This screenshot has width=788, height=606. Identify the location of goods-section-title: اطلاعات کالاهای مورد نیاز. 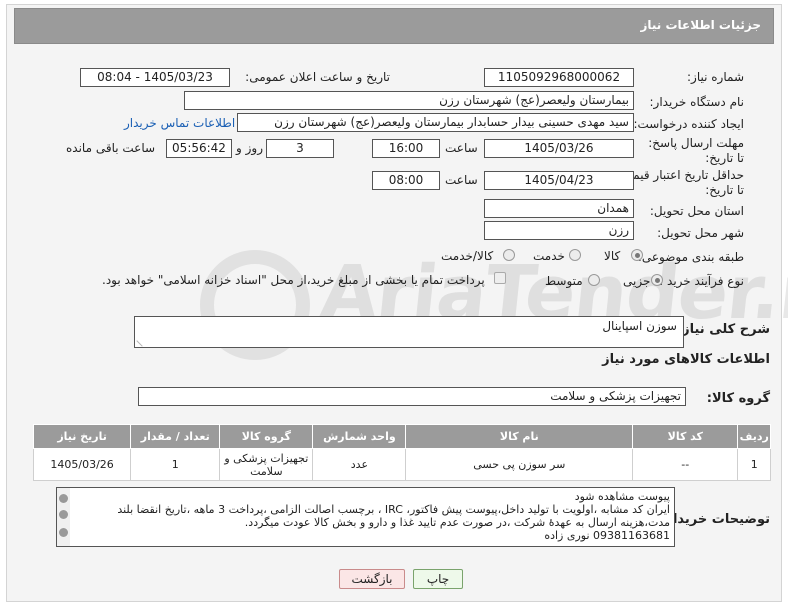
(686, 359).